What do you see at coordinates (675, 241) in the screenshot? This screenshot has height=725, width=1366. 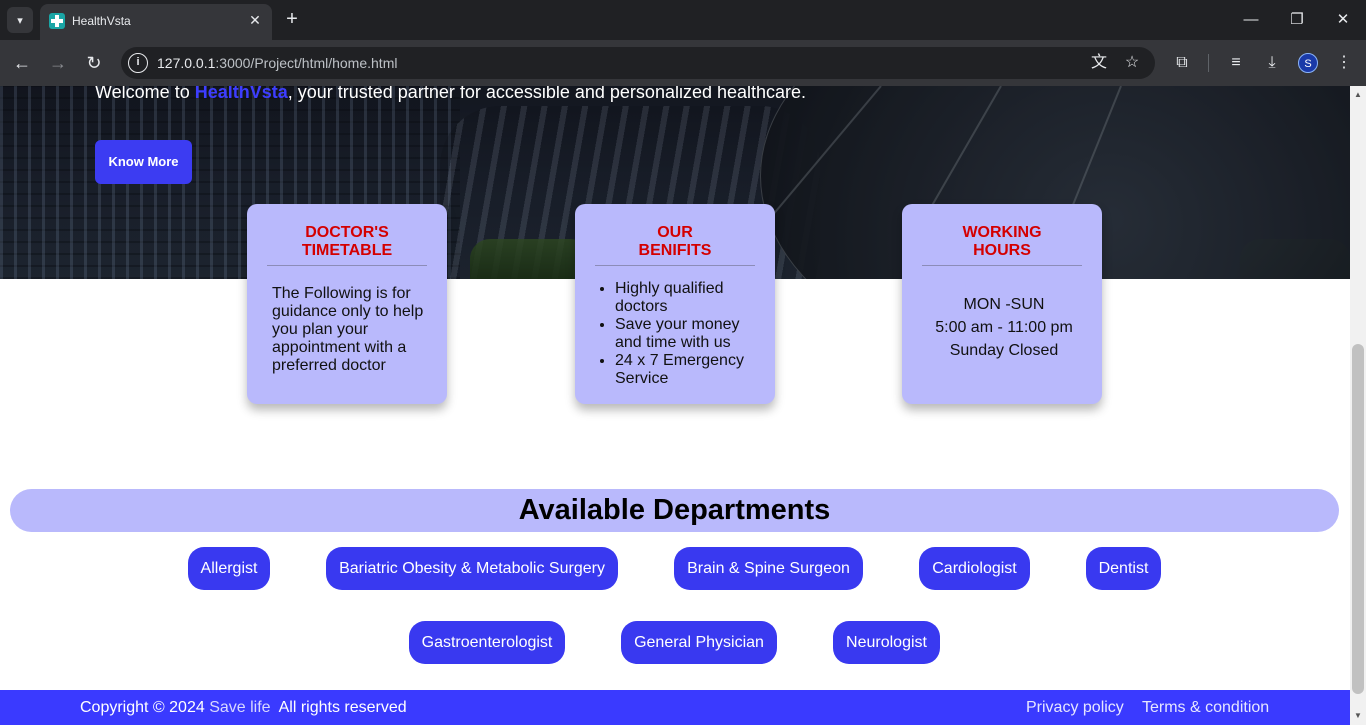 I see `card-title: OUR BENIFITS` at bounding box center [675, 241].